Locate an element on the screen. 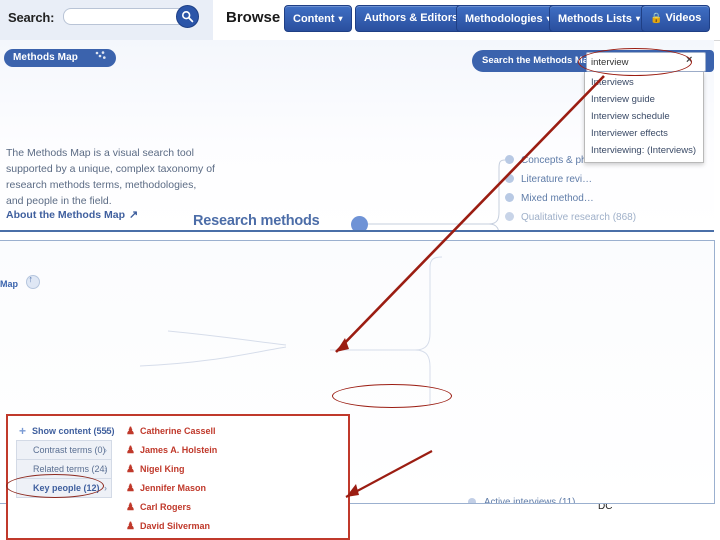  methods-map-badge-label: Methods Map is located at coordinates (45, 57).